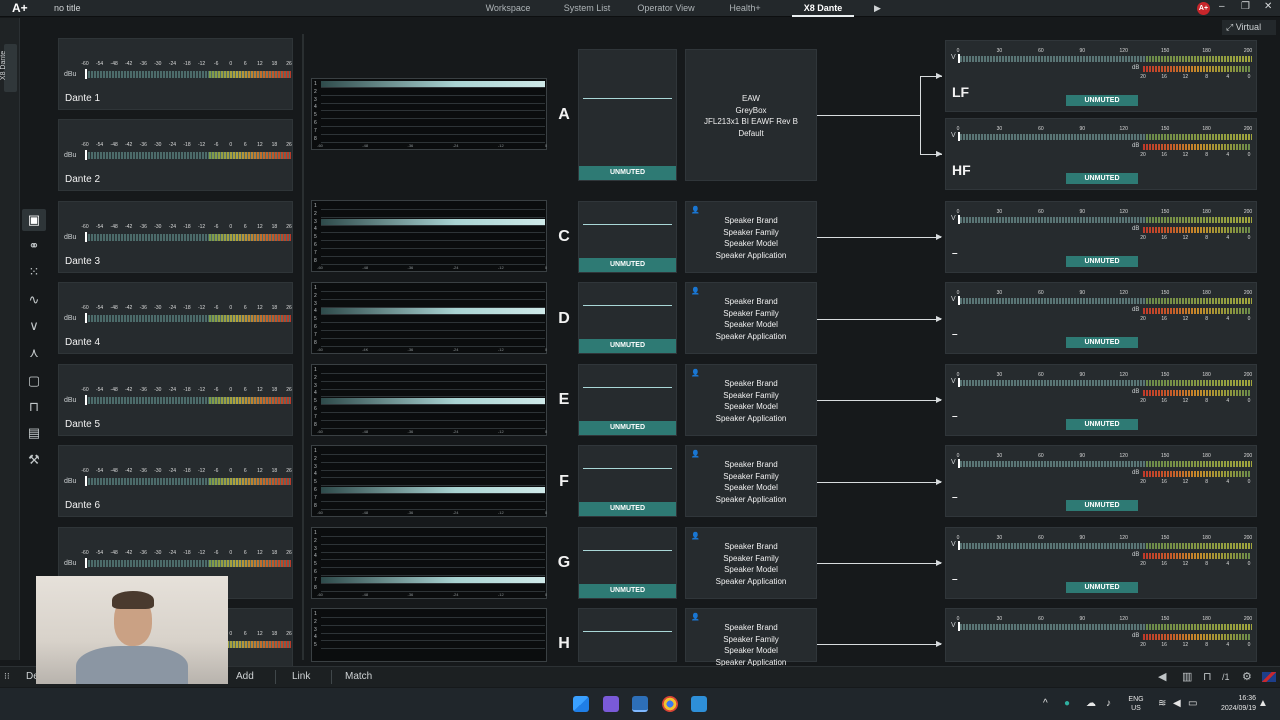 This screenshot has height=720, width=1280. What do you see at coordinates (823, 8) in the screenshot?
I see `tab-x8-dante: X8 Dante` at bounding box center [823, 8].